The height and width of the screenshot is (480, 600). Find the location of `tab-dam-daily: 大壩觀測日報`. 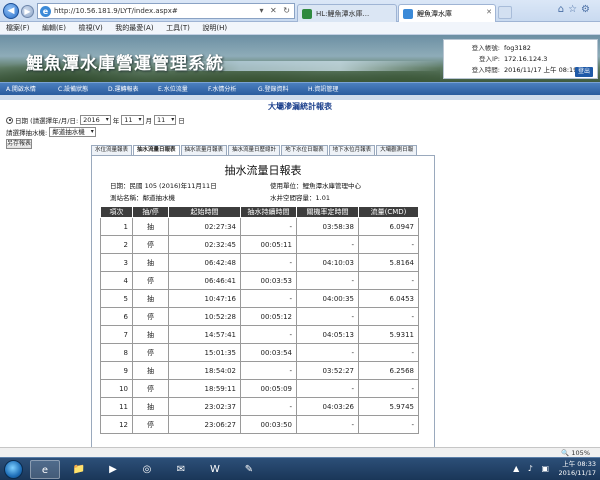

tab-dam-daily: 大壩觀測日報 is located at coordinates (397, 150).